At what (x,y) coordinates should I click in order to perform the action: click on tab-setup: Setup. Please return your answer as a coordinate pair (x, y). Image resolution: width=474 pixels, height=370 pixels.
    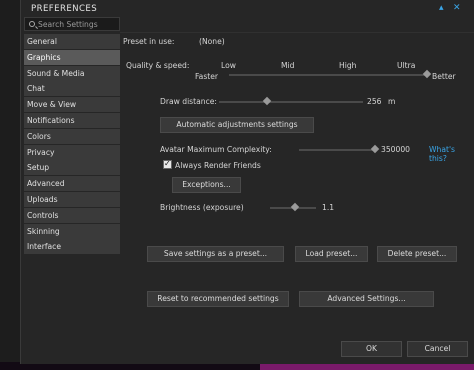
    Looking at the image, I should click on (72, 168).